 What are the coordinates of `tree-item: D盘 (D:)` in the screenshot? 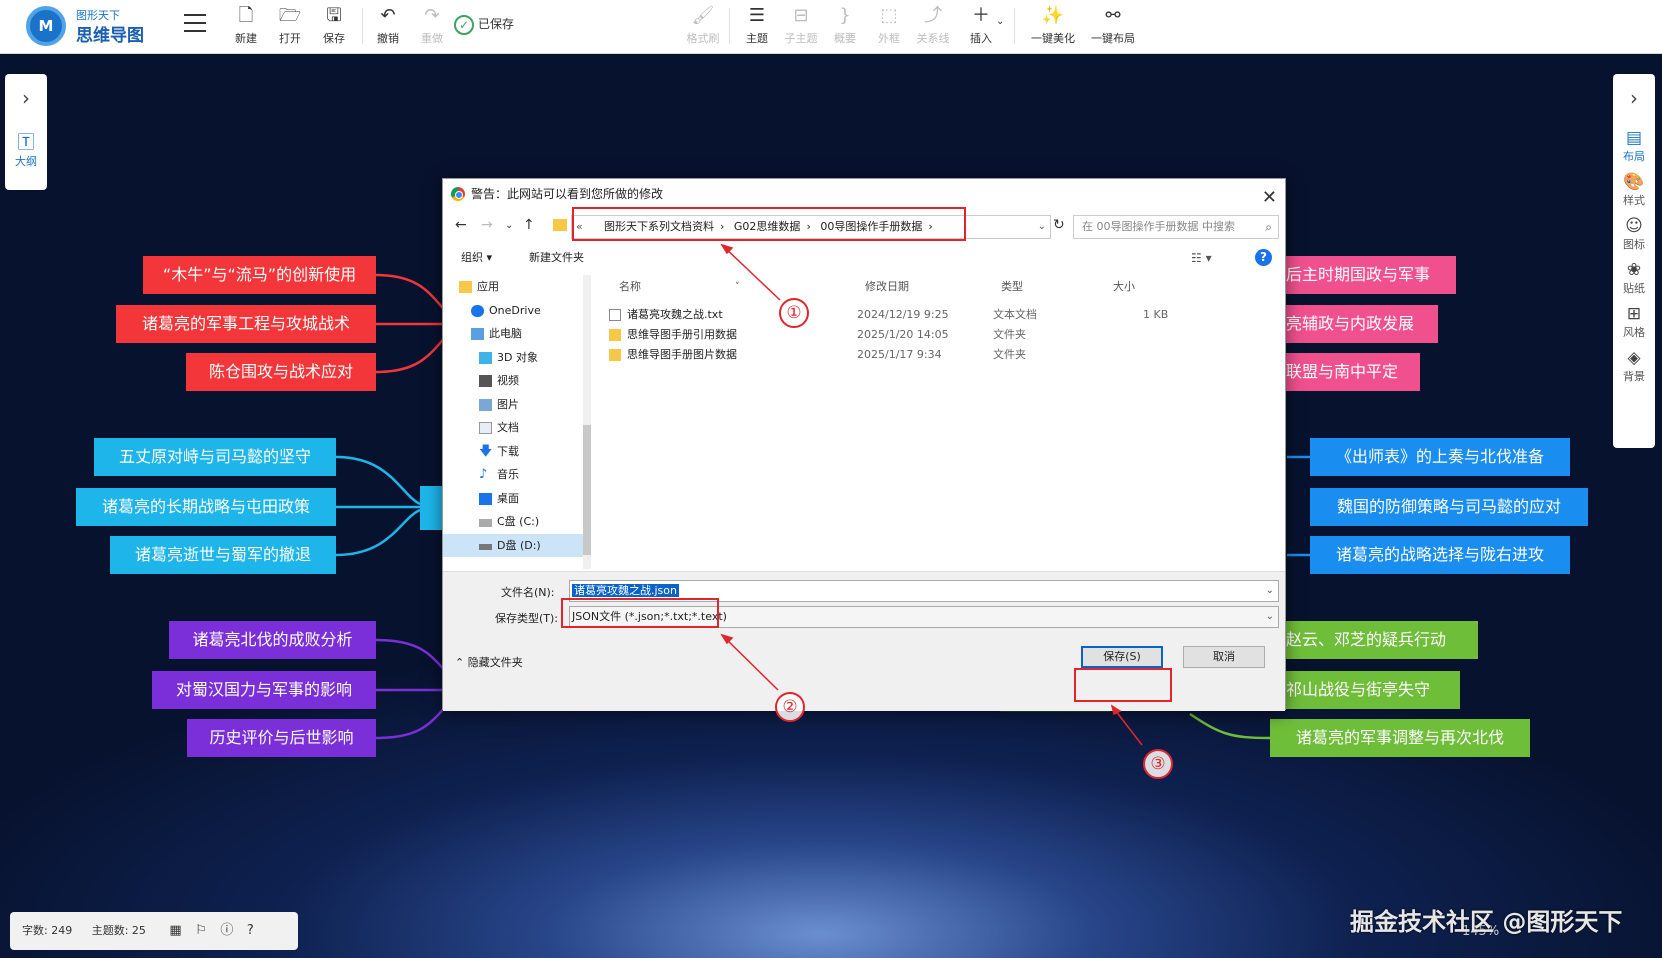 It's located at (515, 545).